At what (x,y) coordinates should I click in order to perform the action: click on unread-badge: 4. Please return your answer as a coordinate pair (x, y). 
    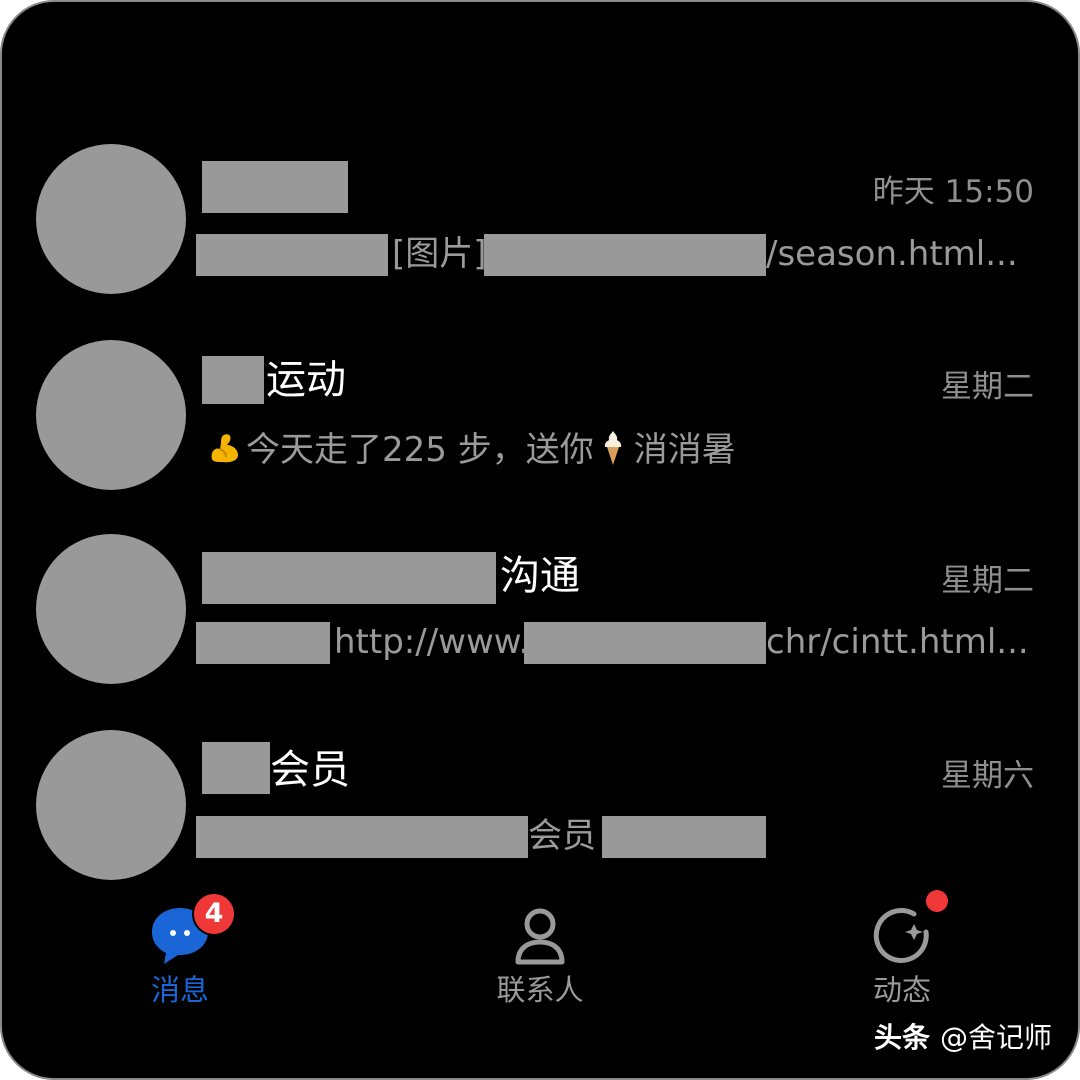
    Looking at the image, I should click on (214, 914).